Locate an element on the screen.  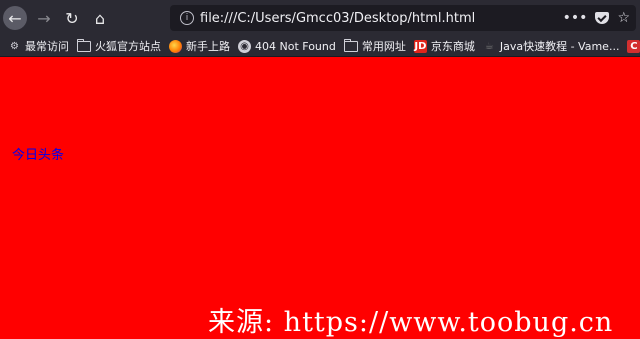
bookmark-jd: JD 京东商城 is located at coordinates (444, 46).